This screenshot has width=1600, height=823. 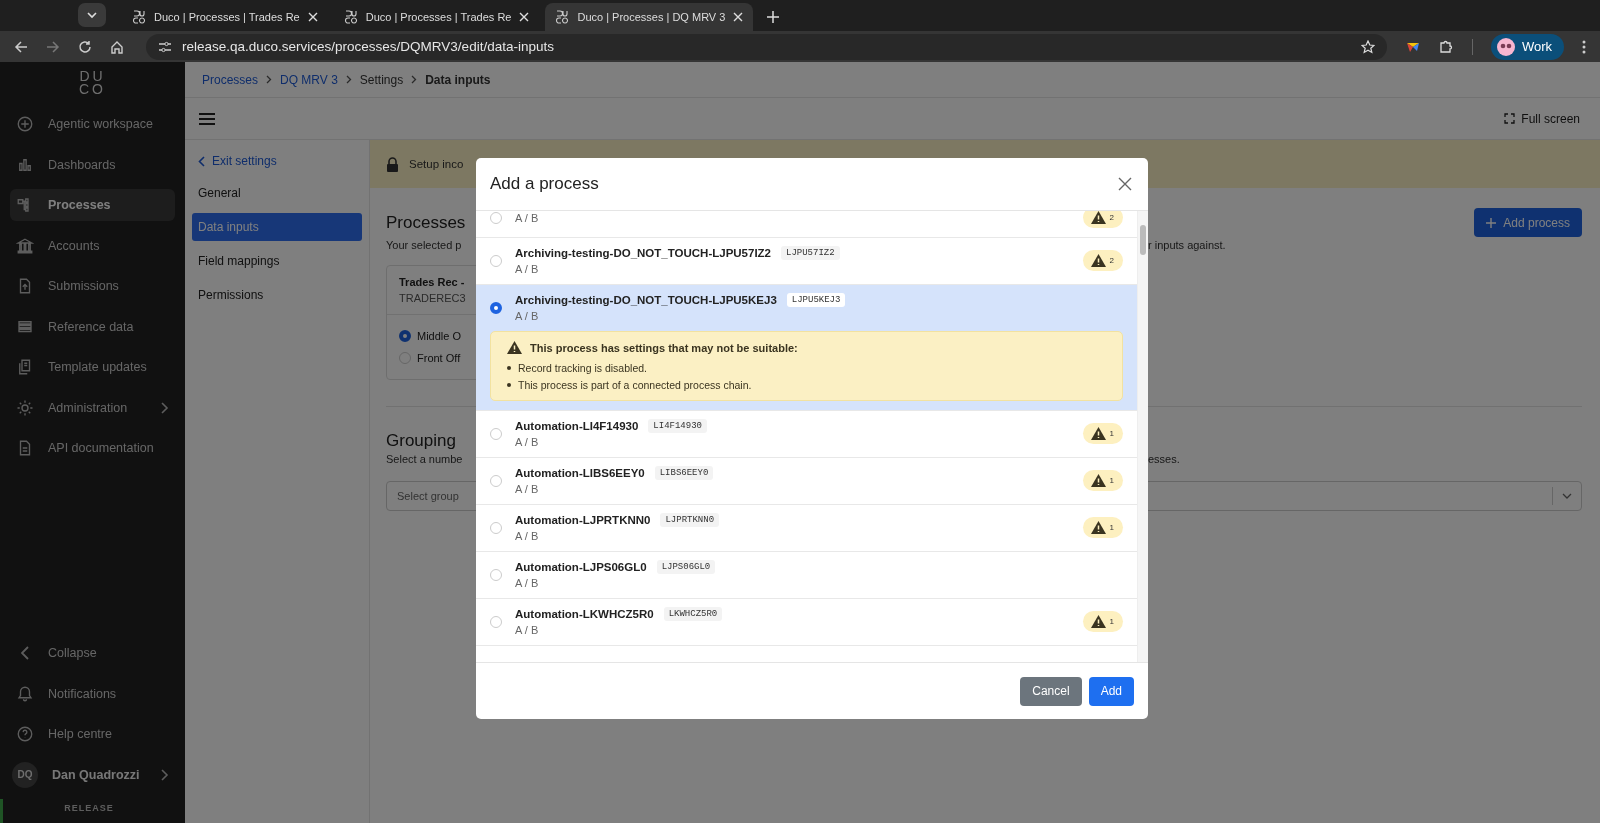 What do you see at coordinates (806, 481) in the screenshot?
I see `process-row: Automation-LIBS6EEY0 LIBS6EEY0 A / B 1` at bounding box center [806, 481].